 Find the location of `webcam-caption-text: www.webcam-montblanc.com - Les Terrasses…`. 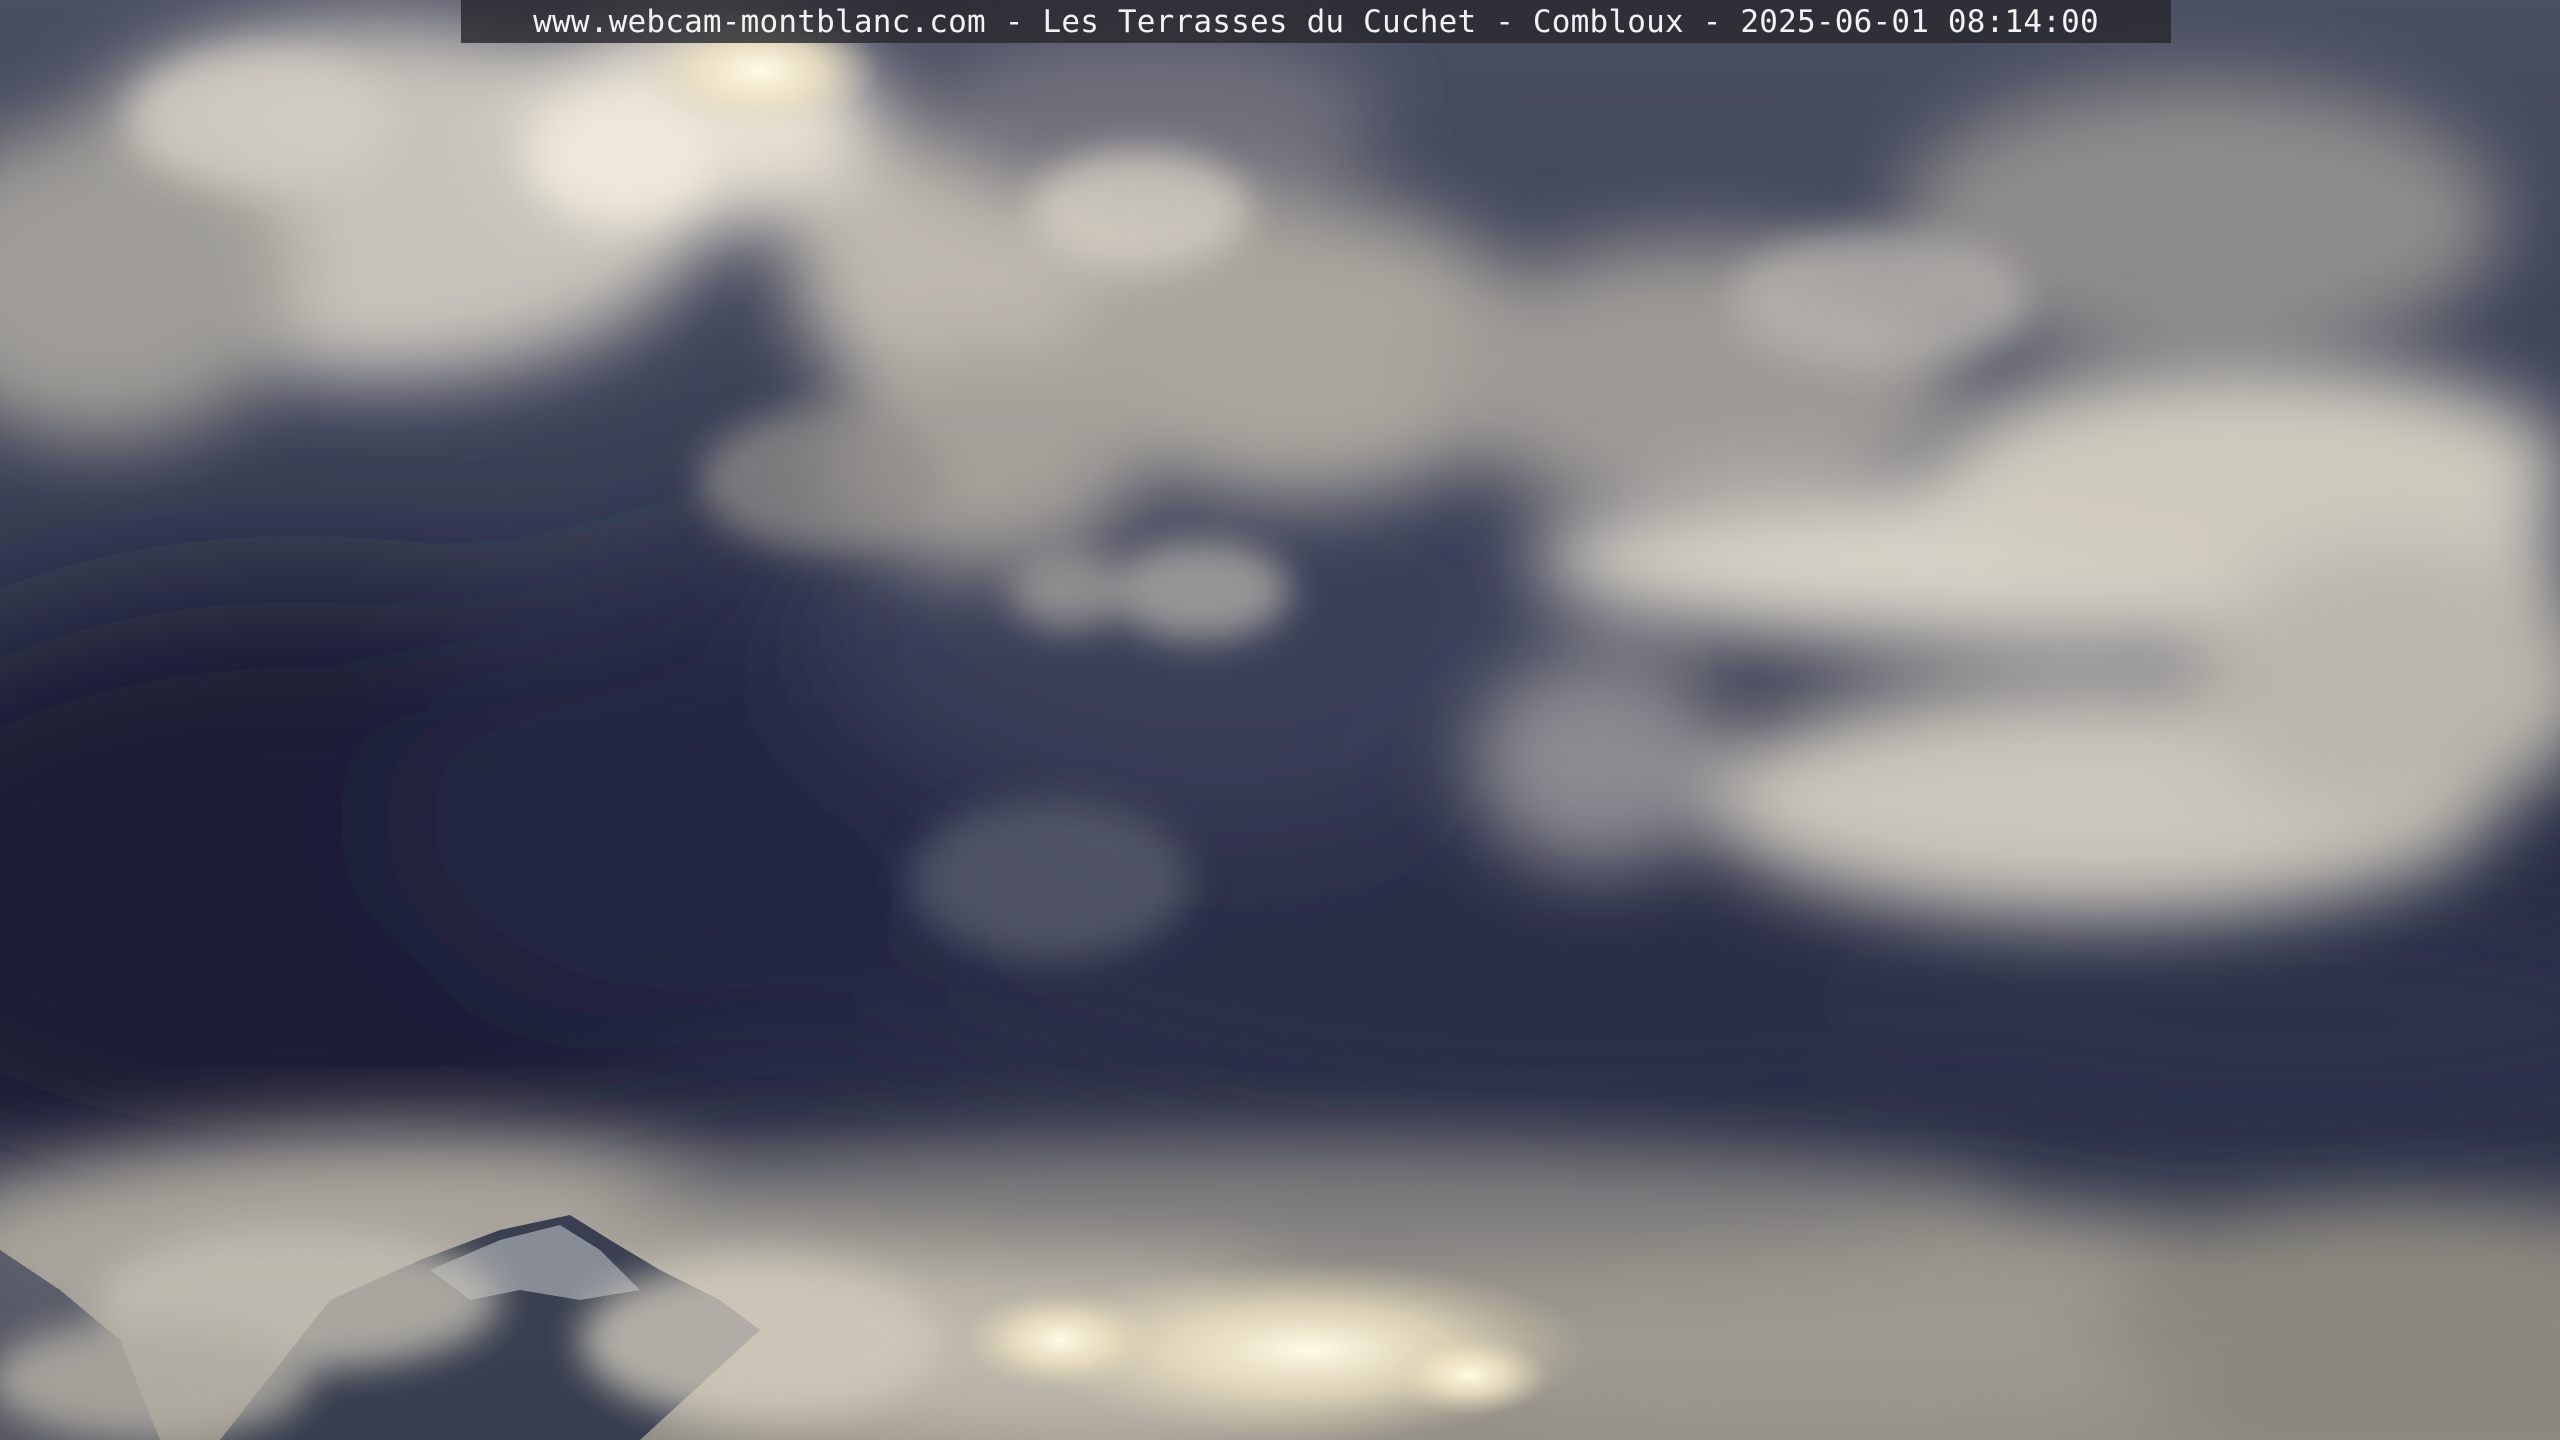

webcam-caption-text: www.webcam-montblanc.com - Les Terrasses… is located at coordinates (1316, 21).